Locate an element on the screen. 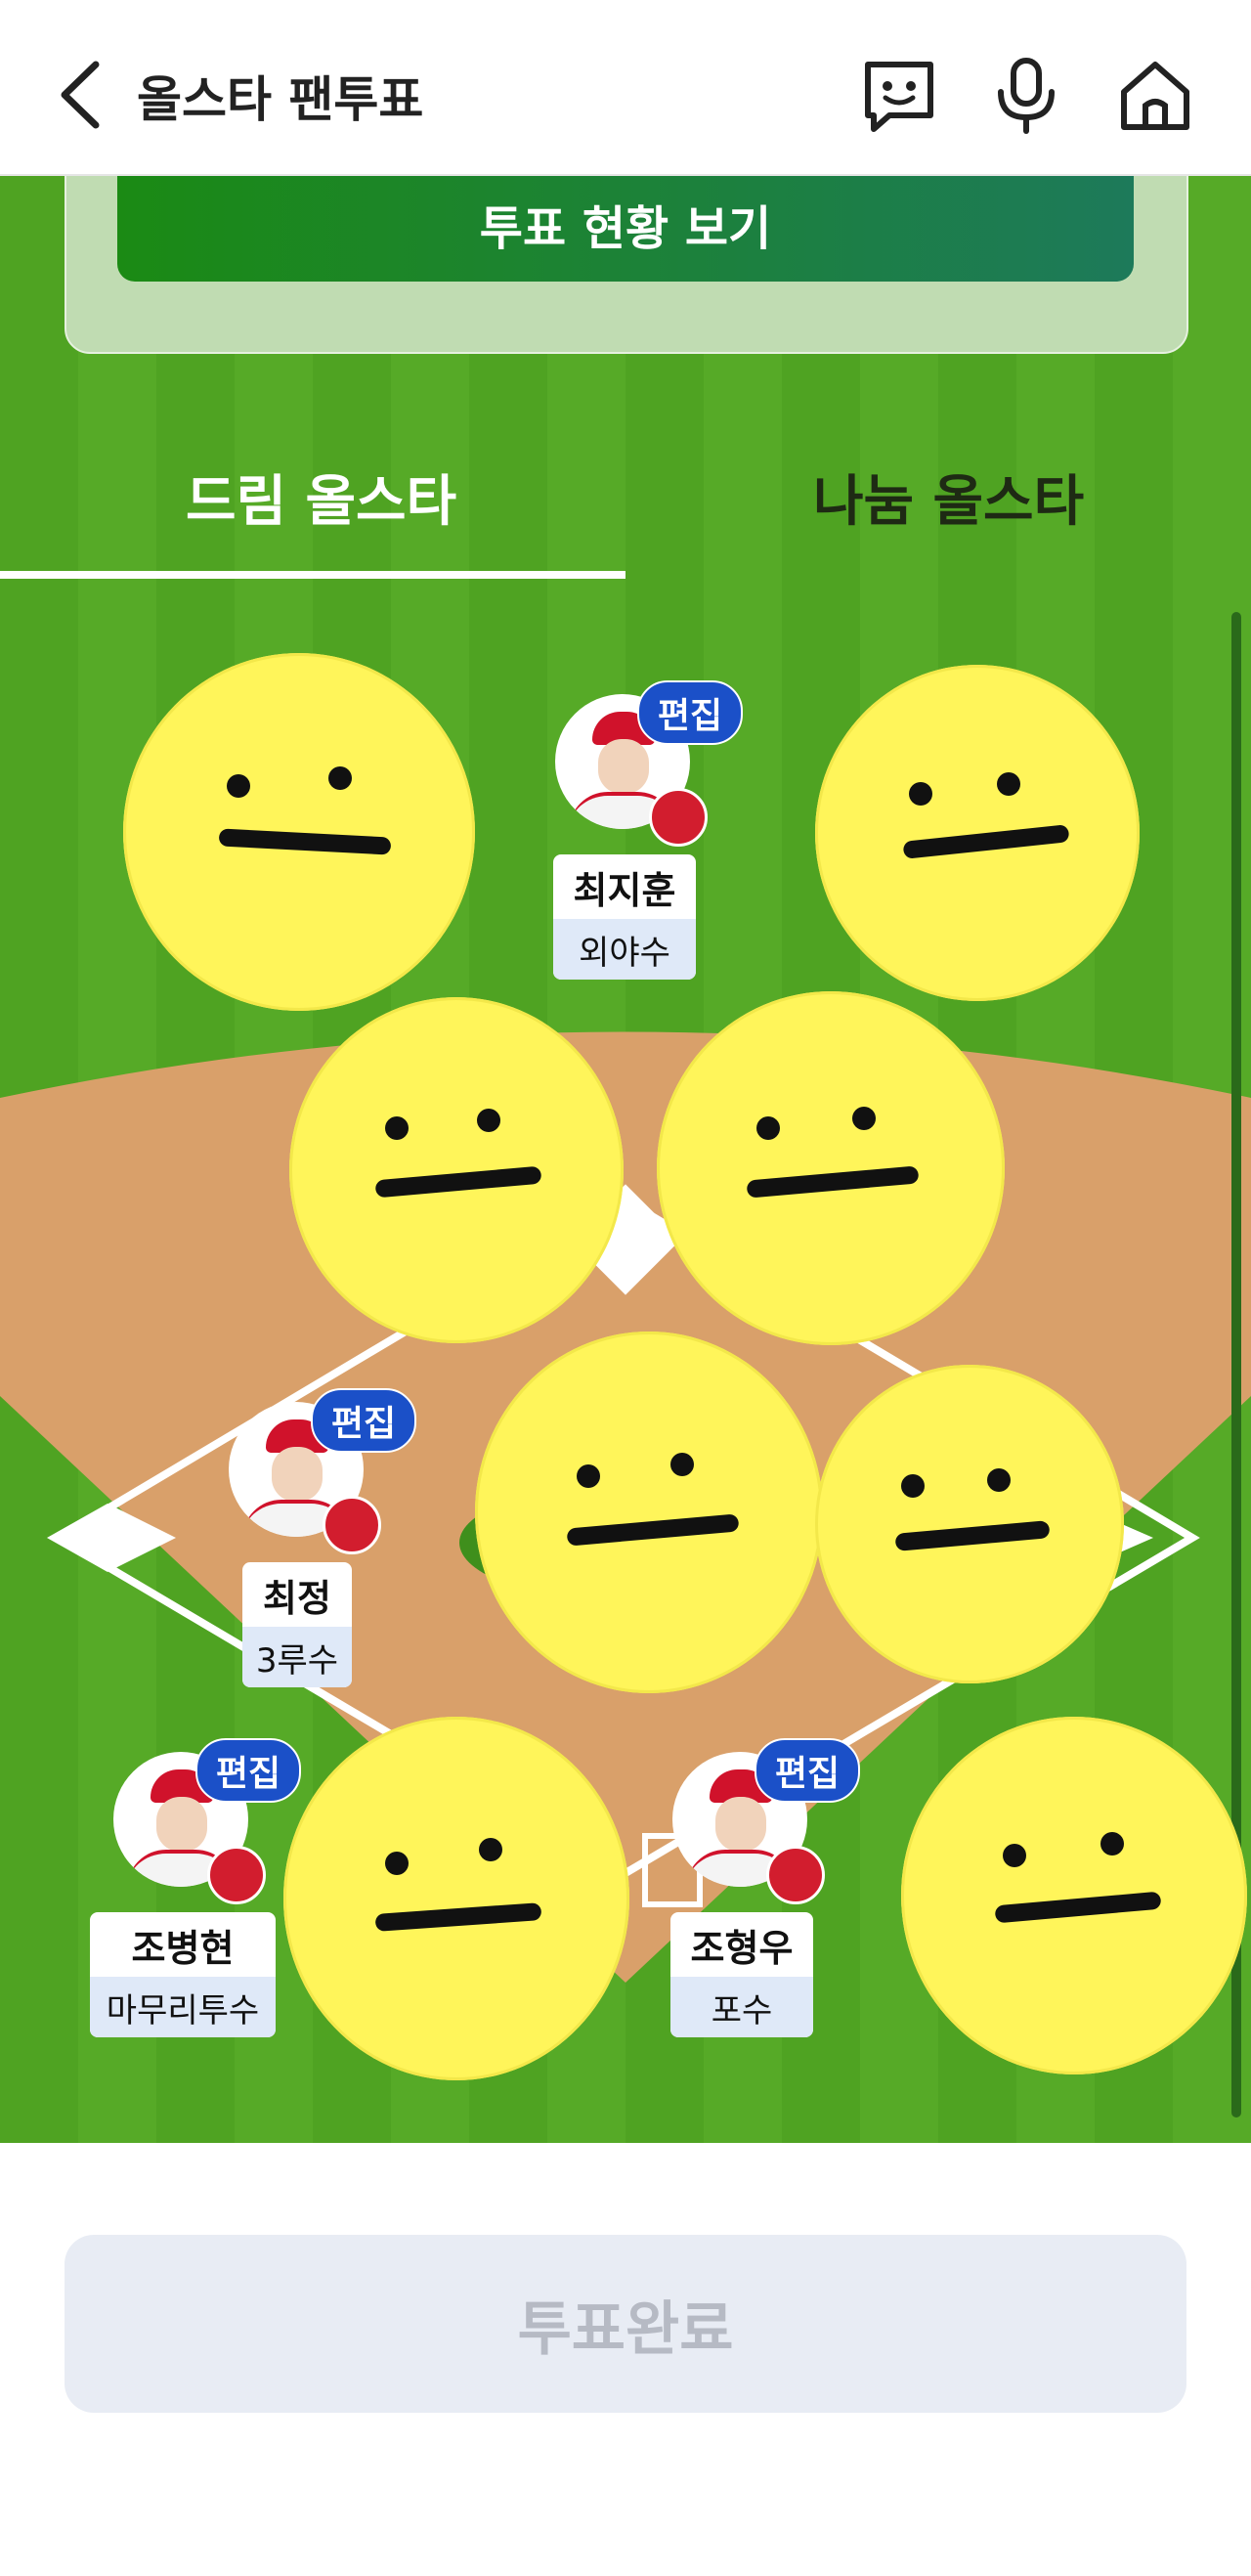 The image size is (1251, 2576). player-position: 포수 is located at coordinates (741, 2007).